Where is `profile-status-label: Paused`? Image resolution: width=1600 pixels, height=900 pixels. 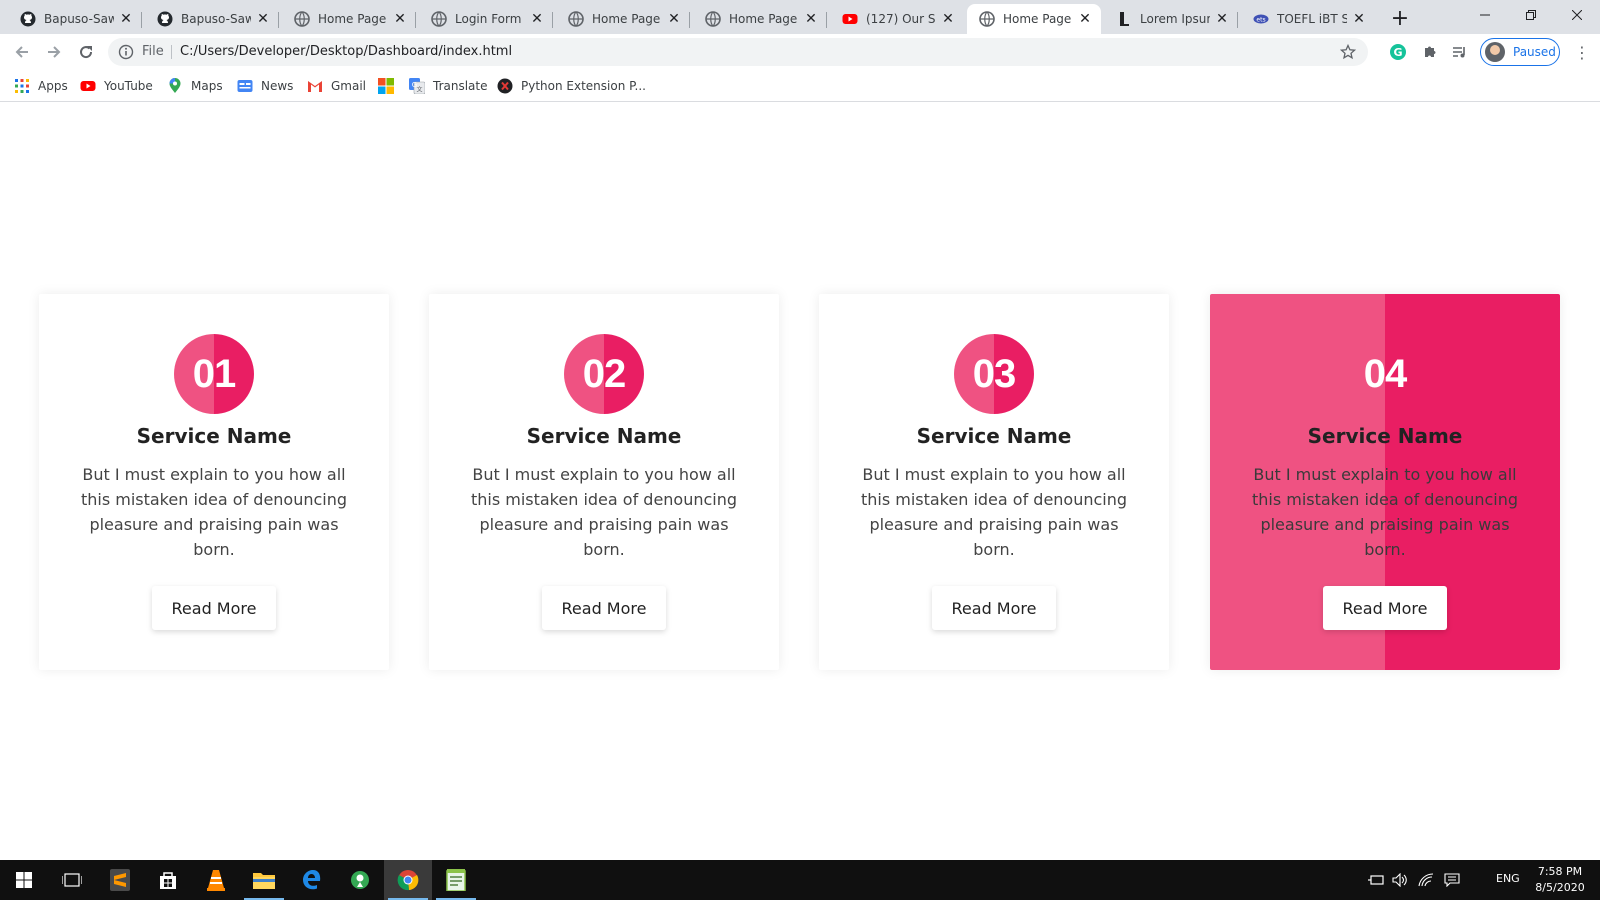 profile-status-label: Paused is located at coordinates (1534, 52).